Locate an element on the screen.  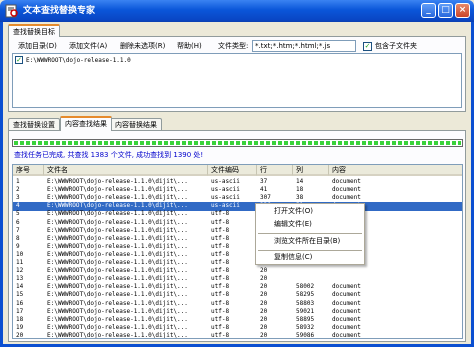
column-header-row: 行 is located at coordinates (275, 170).